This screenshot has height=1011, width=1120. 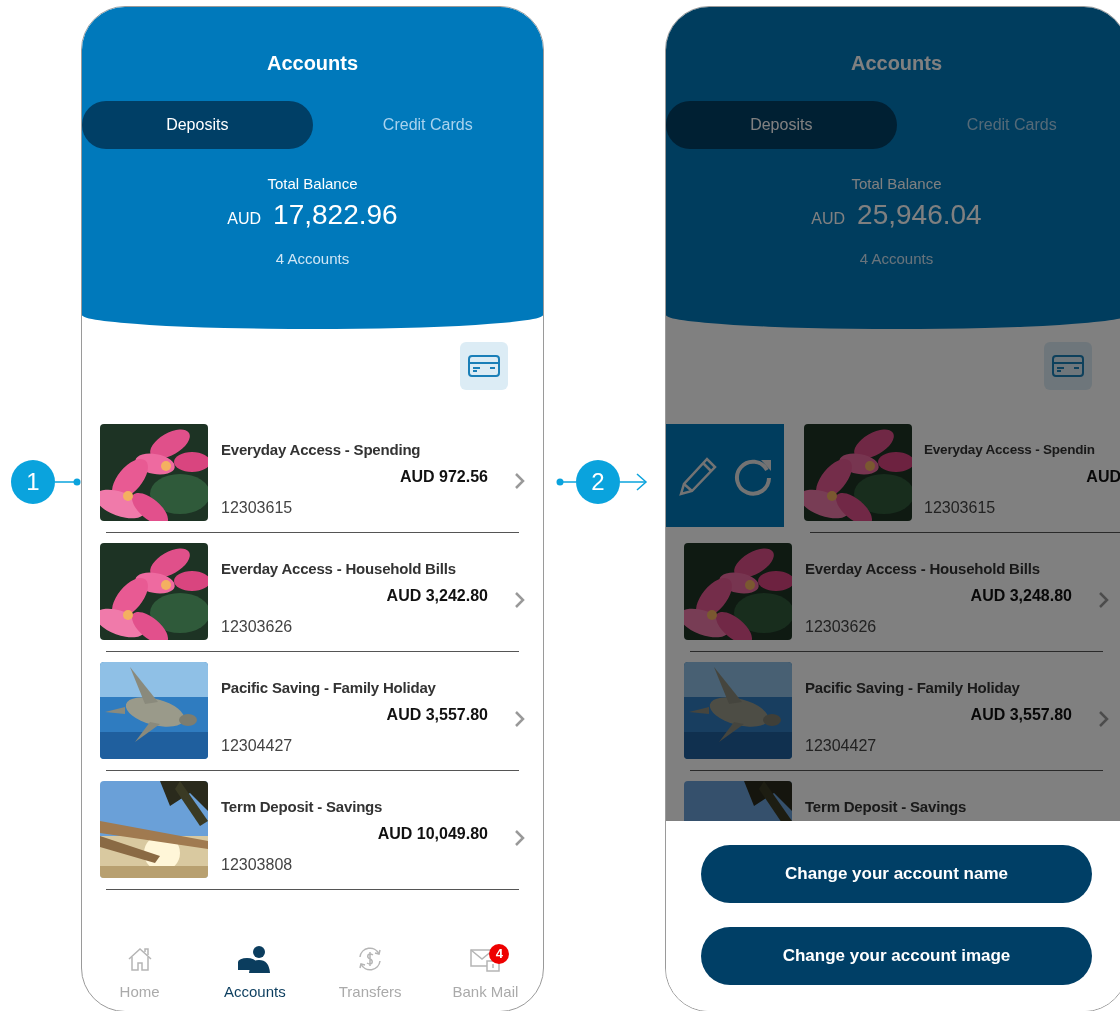 I want to click on account-number: 12303808, so click(x=257, y=865).